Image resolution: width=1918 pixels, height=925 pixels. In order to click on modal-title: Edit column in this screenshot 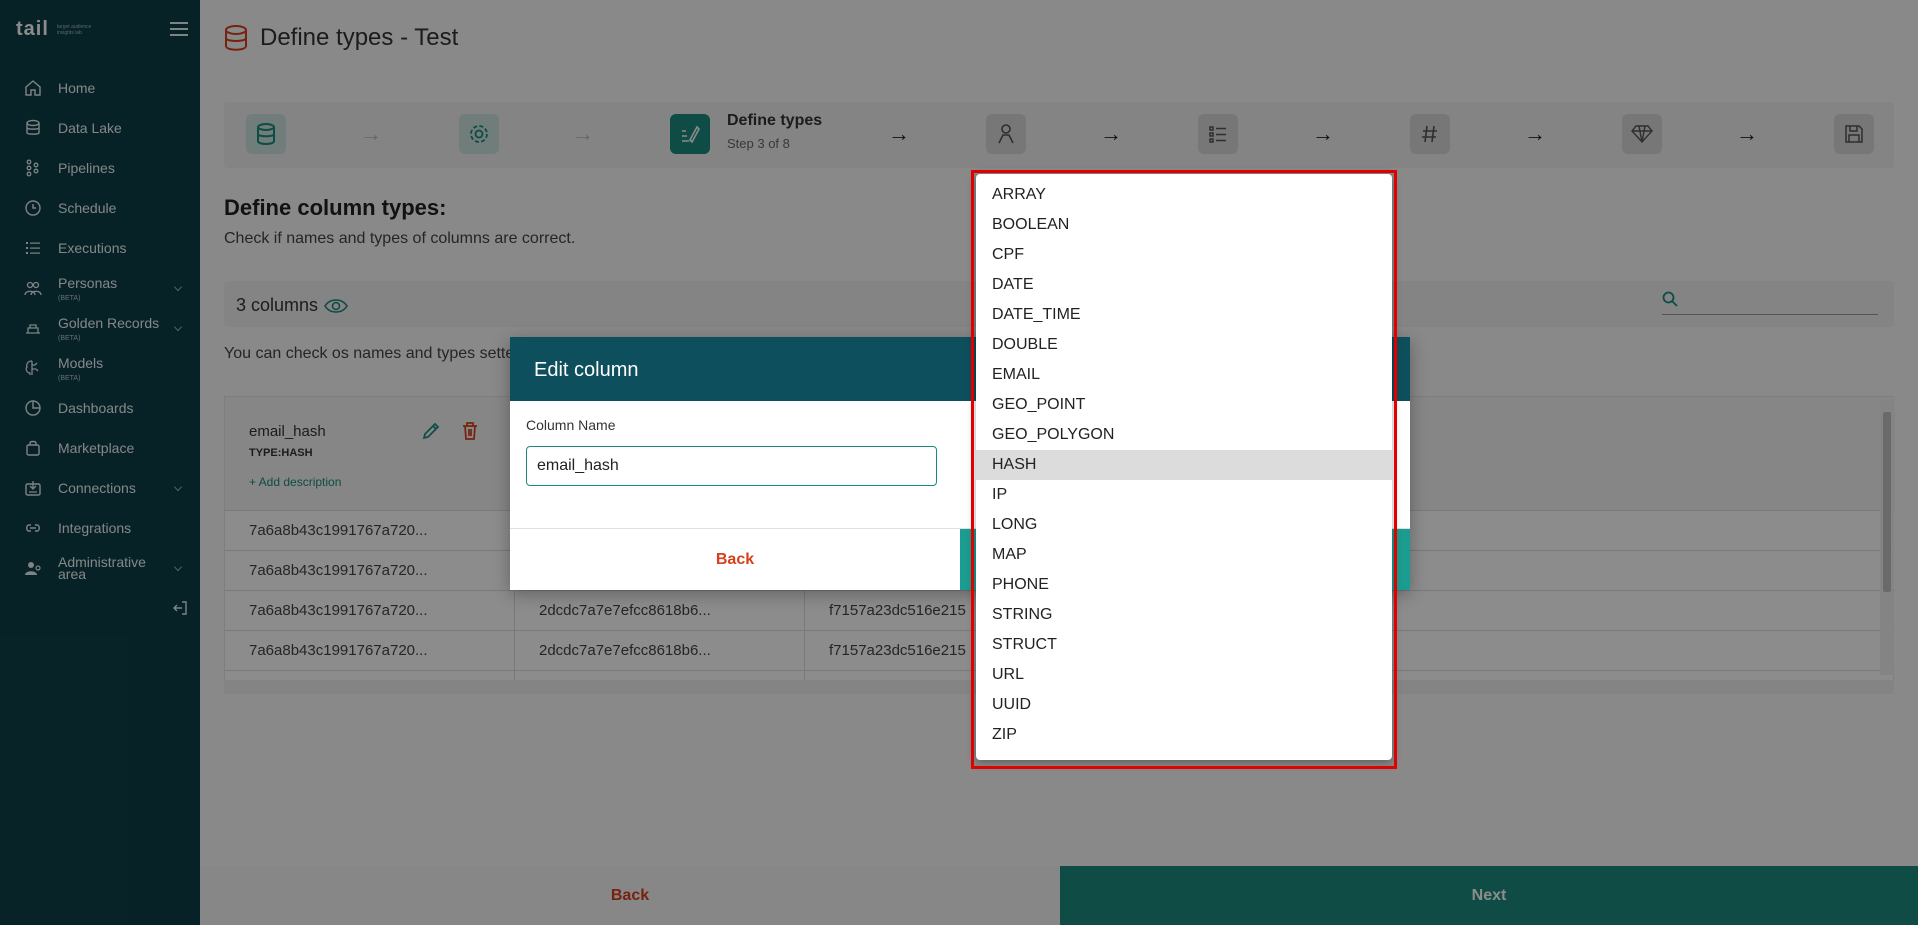, I will do `click(586, 370)`.